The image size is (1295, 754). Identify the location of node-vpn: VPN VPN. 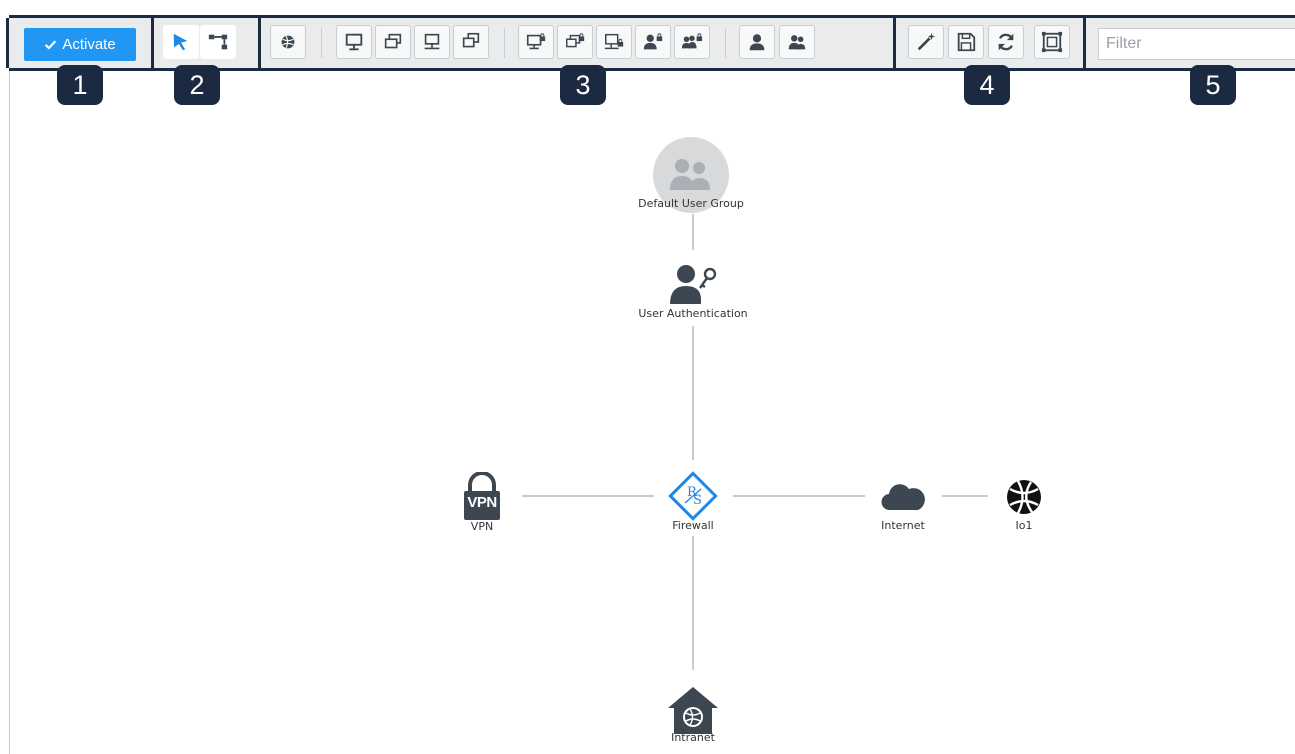
(482, 502).